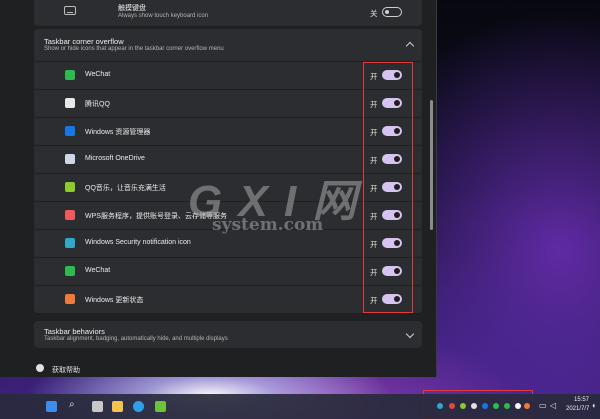  I want to click on overflow-item-label: Windows Security notification icon, so click(138, 242).